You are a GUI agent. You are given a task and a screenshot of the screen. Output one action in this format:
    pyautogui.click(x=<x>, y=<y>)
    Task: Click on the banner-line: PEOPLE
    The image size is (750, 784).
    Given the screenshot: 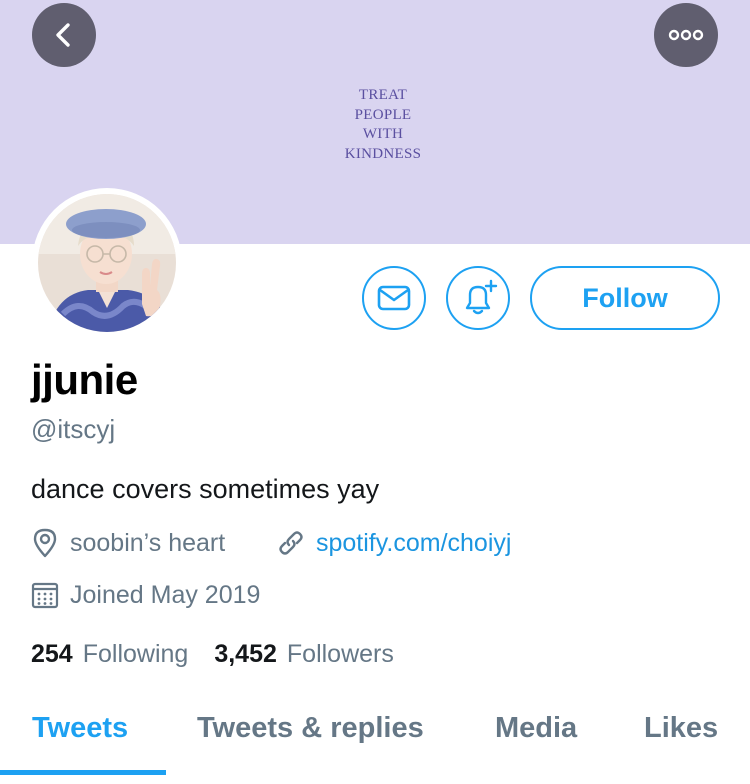 What is the action you would take?
    pyautogui.click(x=383, y=114)
    